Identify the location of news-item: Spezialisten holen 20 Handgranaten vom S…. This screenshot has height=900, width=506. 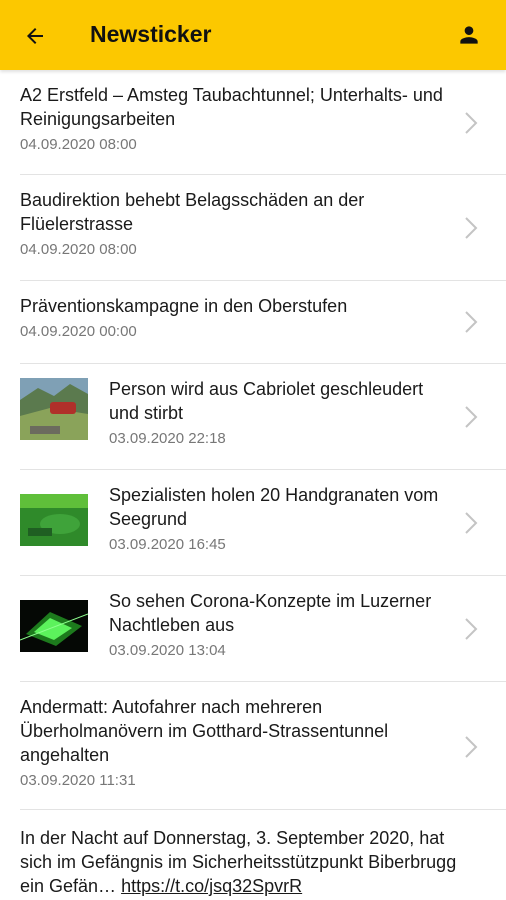
(263, 523).